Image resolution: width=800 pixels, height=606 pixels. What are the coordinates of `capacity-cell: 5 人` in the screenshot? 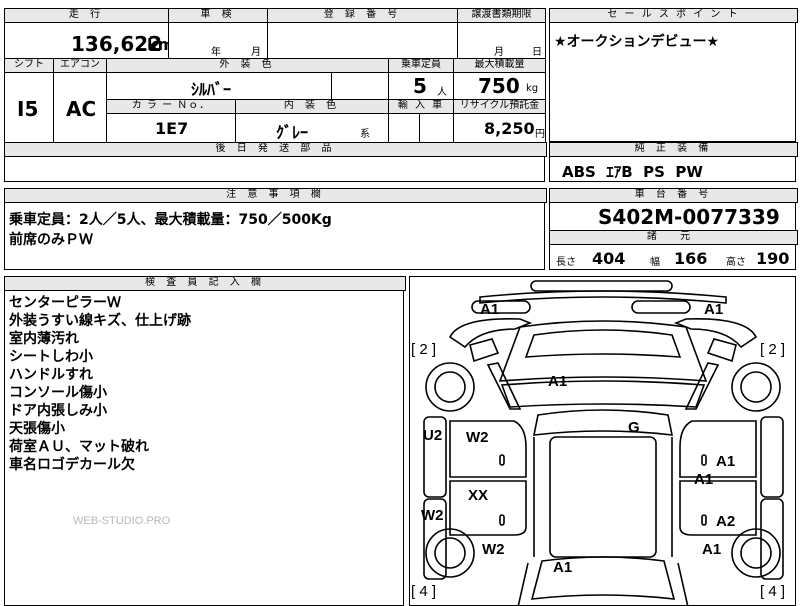 It's located at (421, 86).